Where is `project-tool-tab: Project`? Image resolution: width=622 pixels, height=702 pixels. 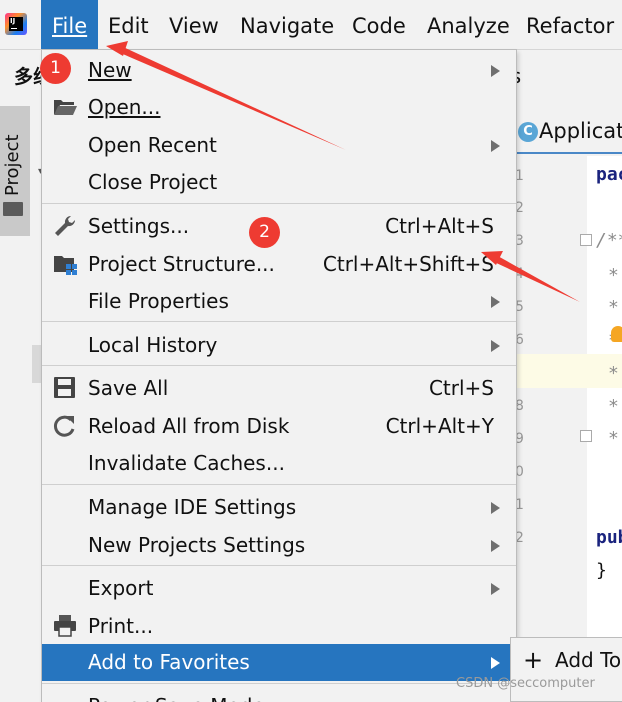 project-tool-tab: Project is located at coordinates (15, 171).